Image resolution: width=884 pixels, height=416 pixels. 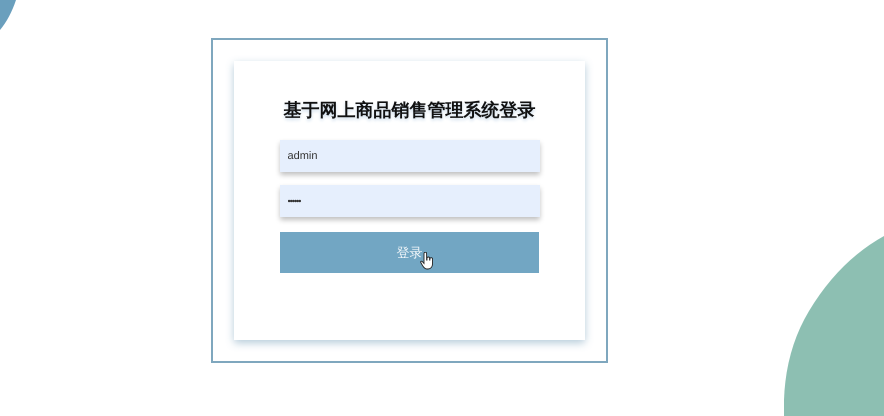 I want to click on password-field: ••••••, so click(x=410, y=201).